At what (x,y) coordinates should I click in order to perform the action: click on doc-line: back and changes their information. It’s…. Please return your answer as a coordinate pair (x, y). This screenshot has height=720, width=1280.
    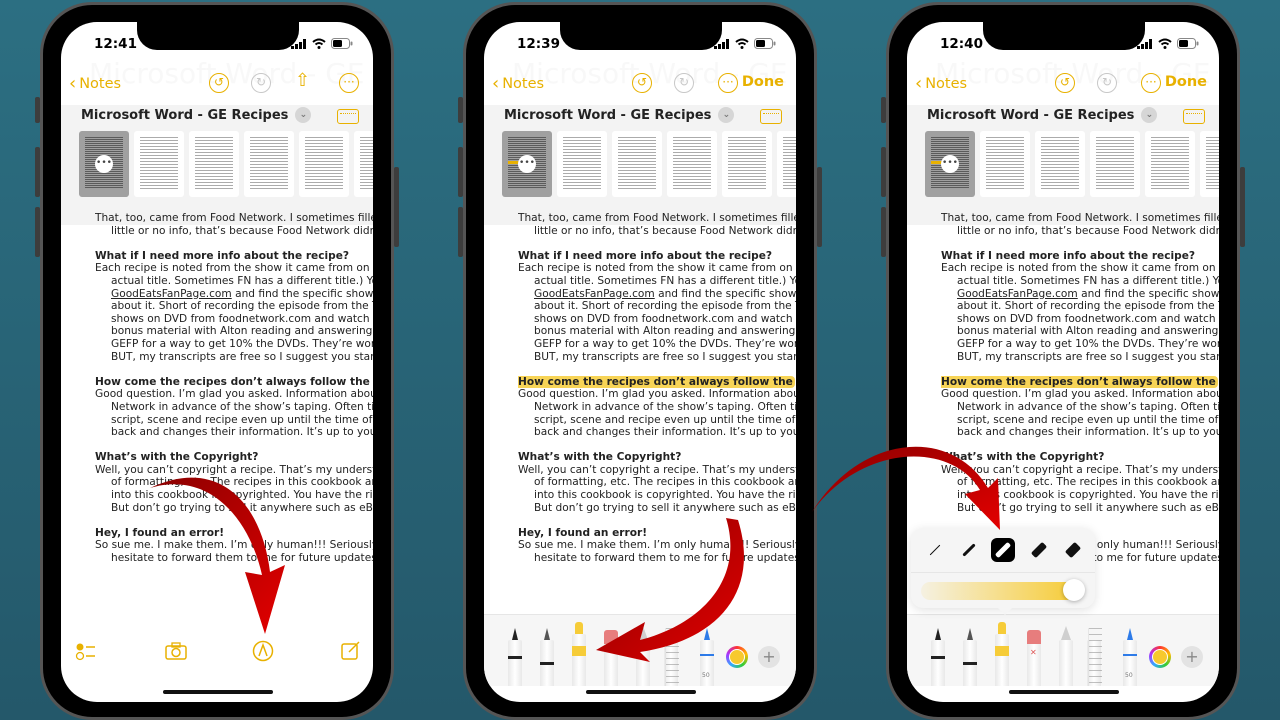
    Looking at the image, I should click on (242, 432).